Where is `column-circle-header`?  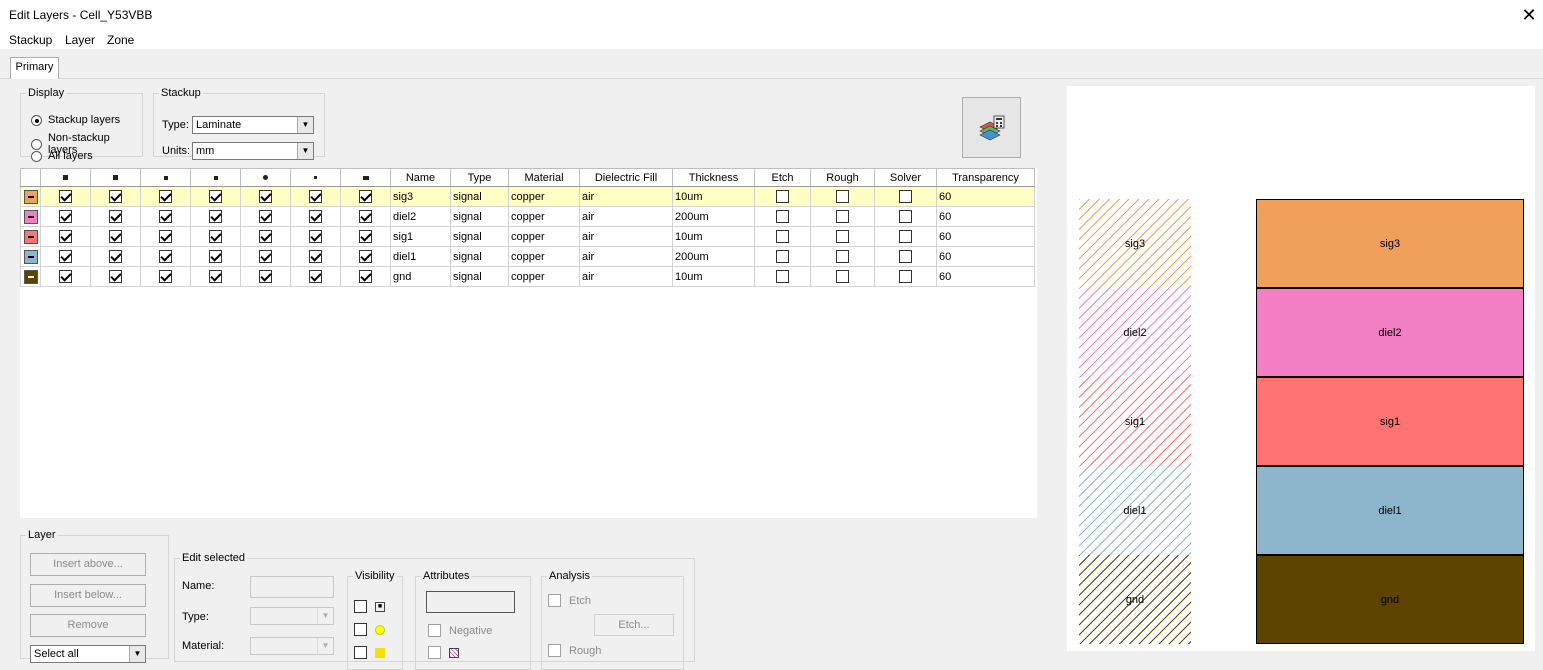
column-circle-header is located at coordinates (265, 177).